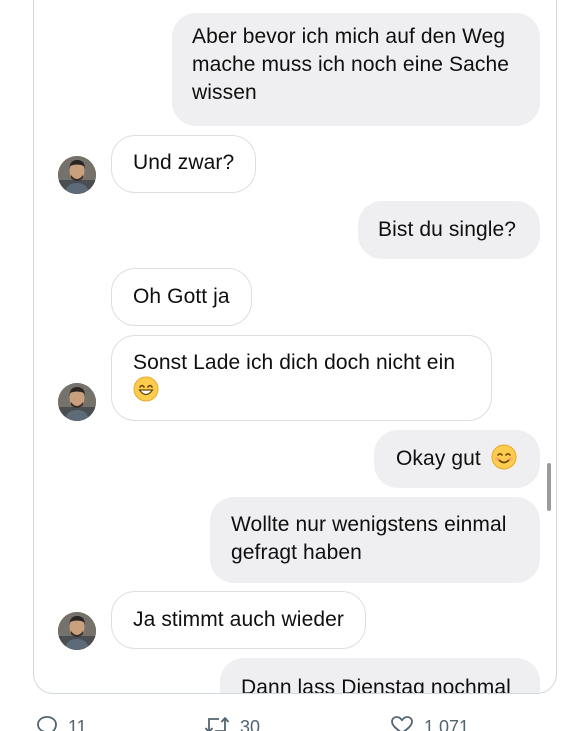  What do you see at coordinates (296, 552) in the screenshot?
I see `message-text-line: gefragt haben` at bounding box center [296, 552].